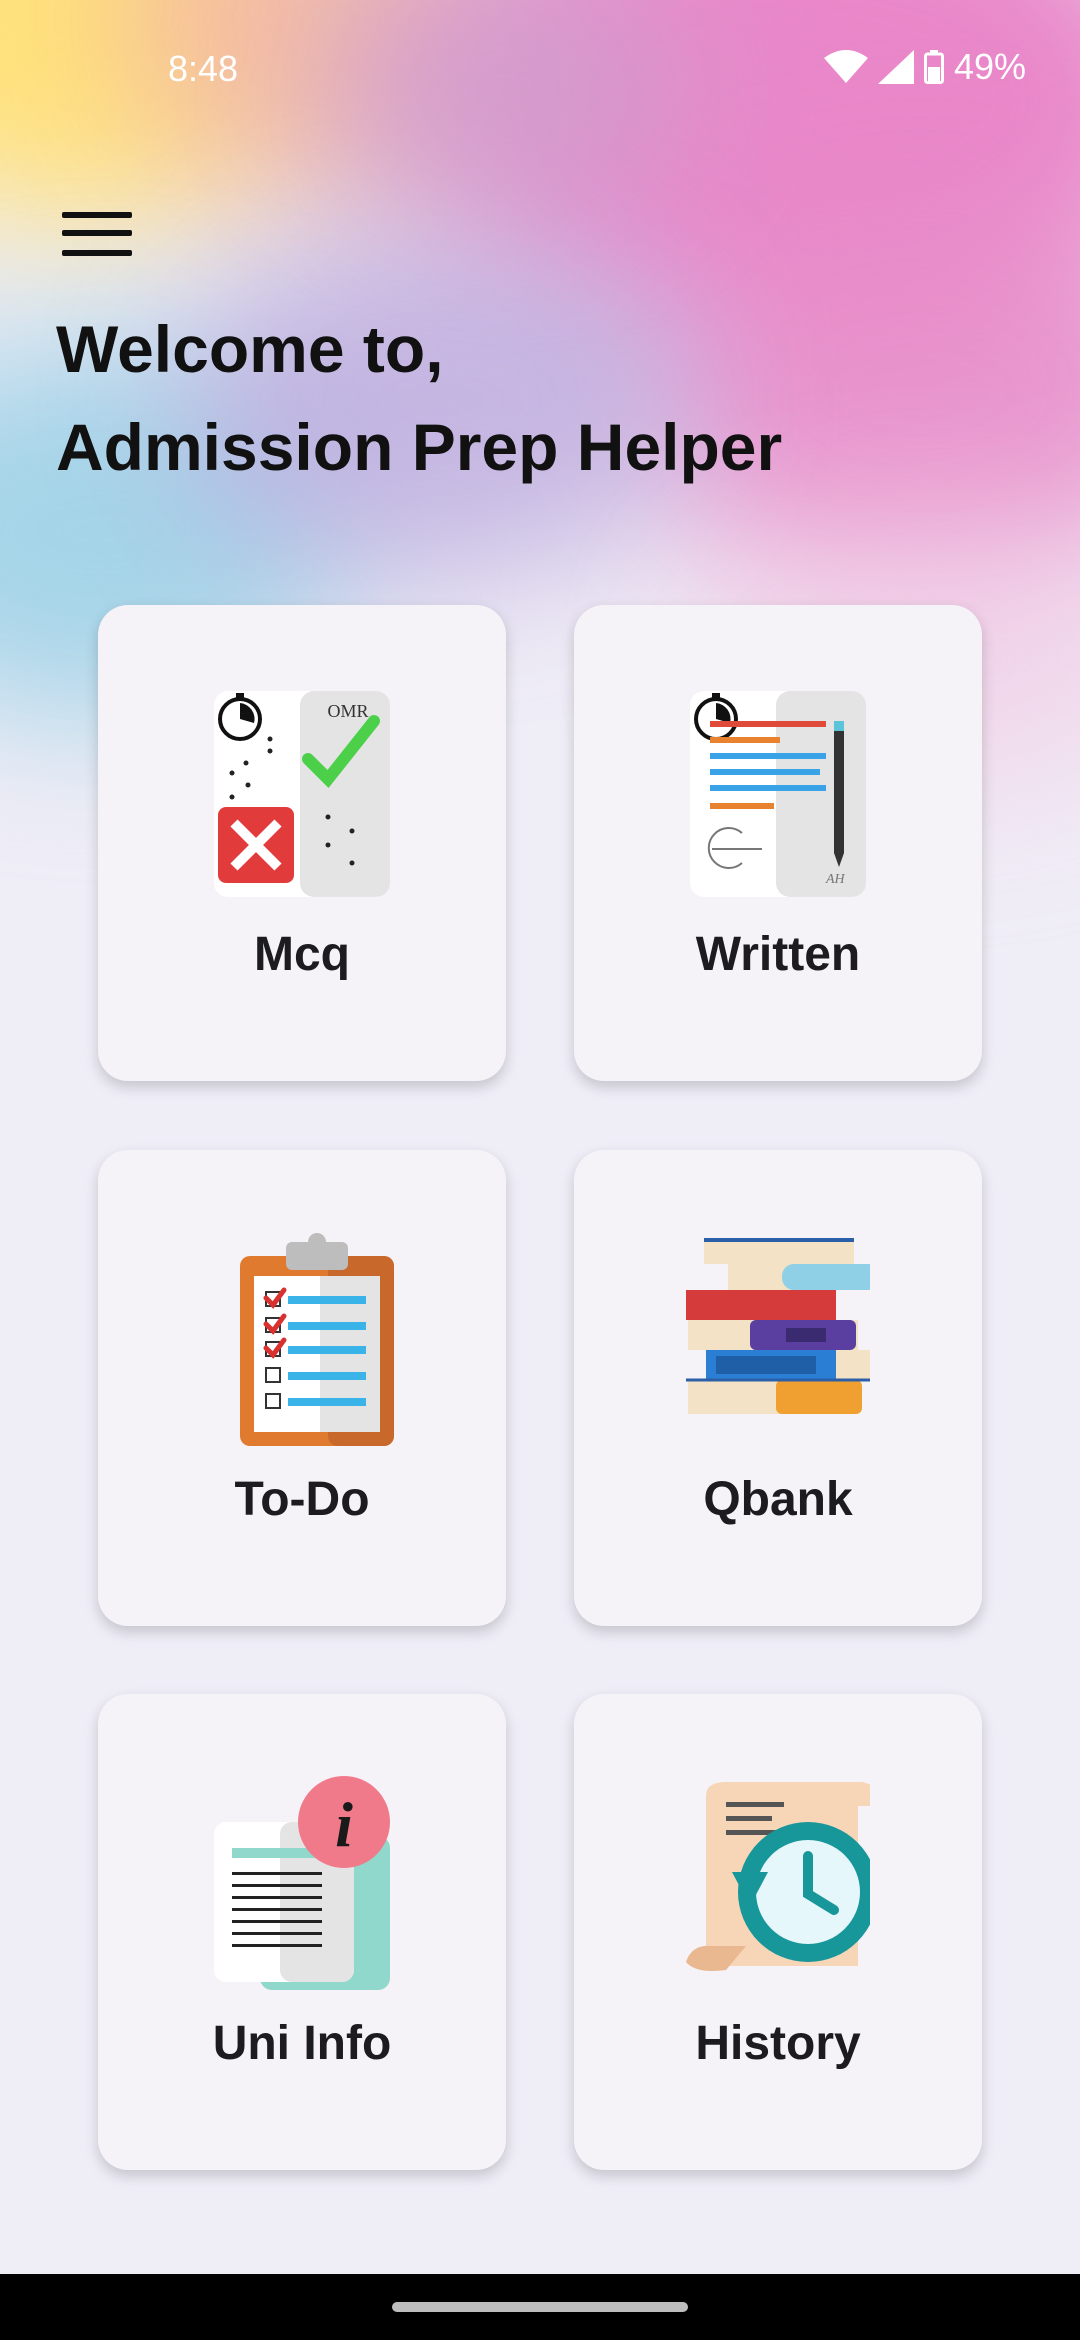 Image resolution: width=1080 pixels, height=2340 pixels. What do you see at coordinates (419, 398) in the screenshot?
I see `welcome-heading: Welcome to, Admission Prep Helper` at bounding box center [419, 398].